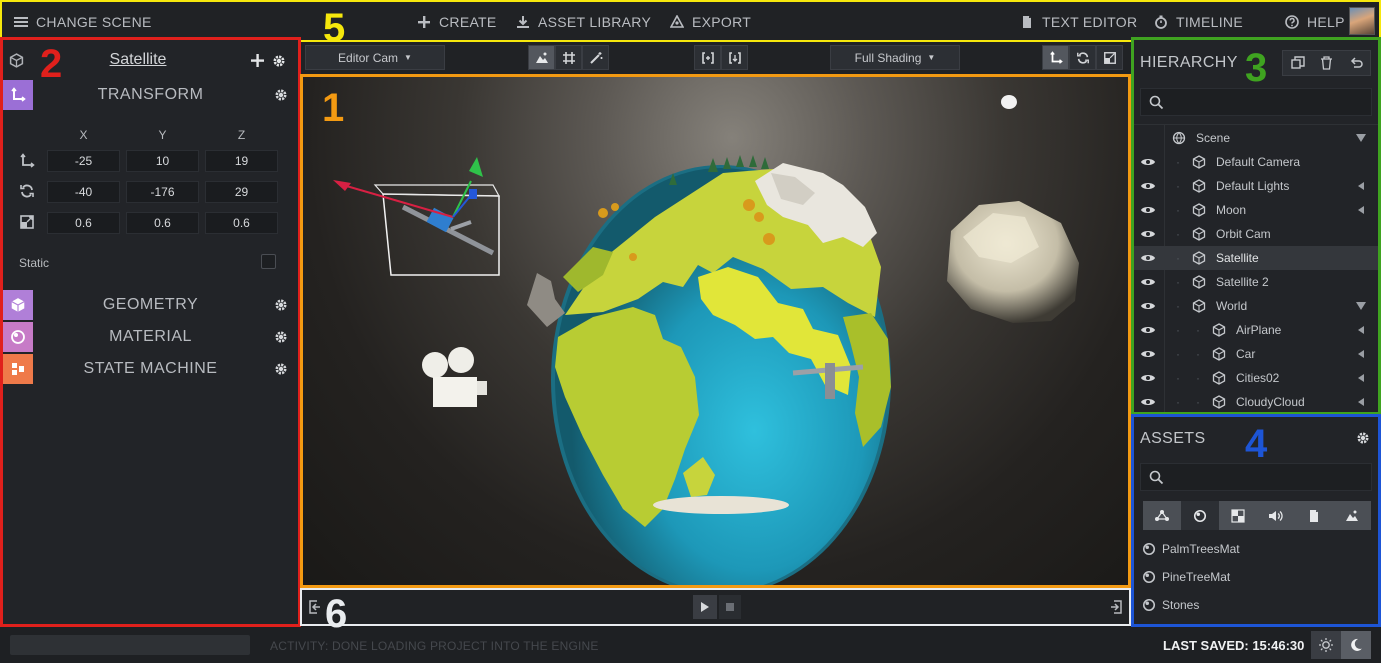 The height and width of the screenshot is (663, 1381). I want to click on asset-filter-meshes-tab, so click(1162, 515).